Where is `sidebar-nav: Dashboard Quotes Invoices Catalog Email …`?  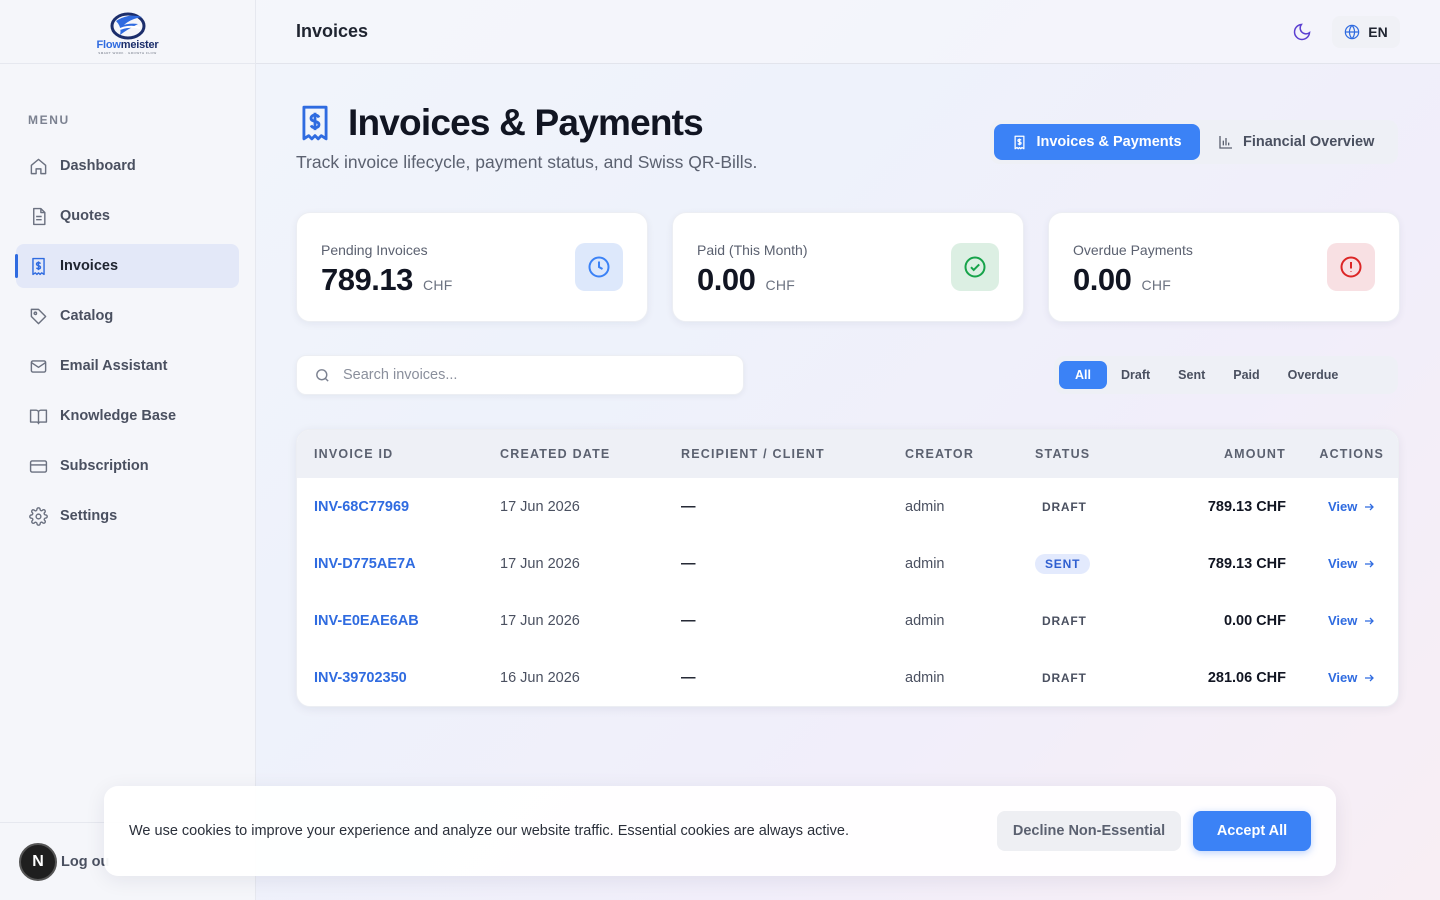 sidebar-nav: Dashboard Quotes Invoices Catalog Email … is located at coordinates (127, 344).